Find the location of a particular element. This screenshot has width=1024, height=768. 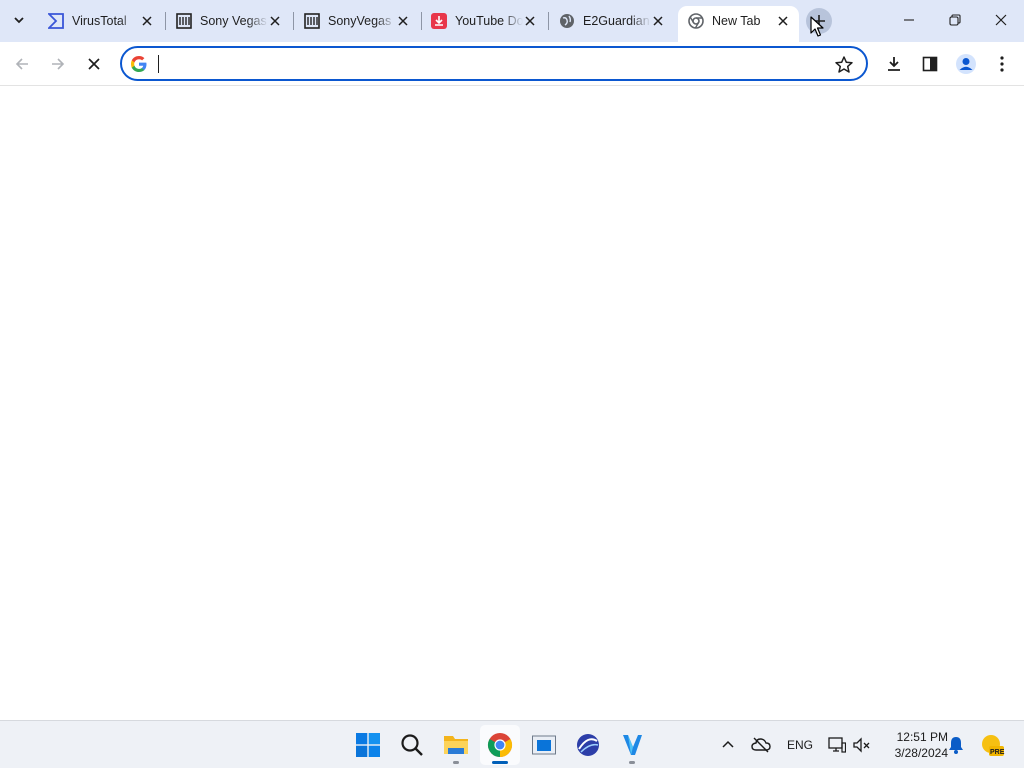

navigation-toolbar is located at coordinates (512, 64).